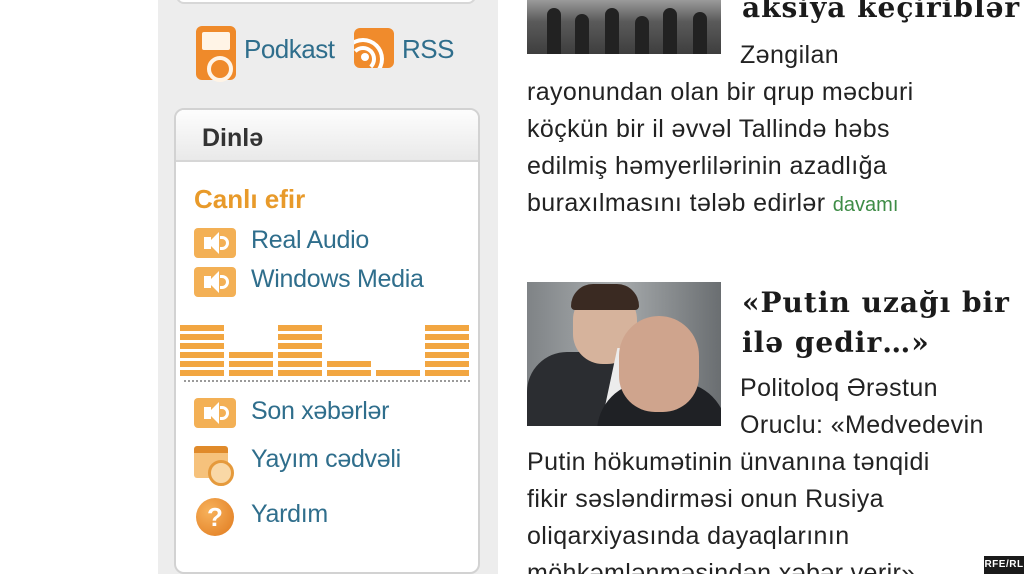 The image size is (1024, 574). Describe the element at coordinates (839, 388) in the screenshot. I see `story-text-line: Politoloq Ərəstun` at that location.